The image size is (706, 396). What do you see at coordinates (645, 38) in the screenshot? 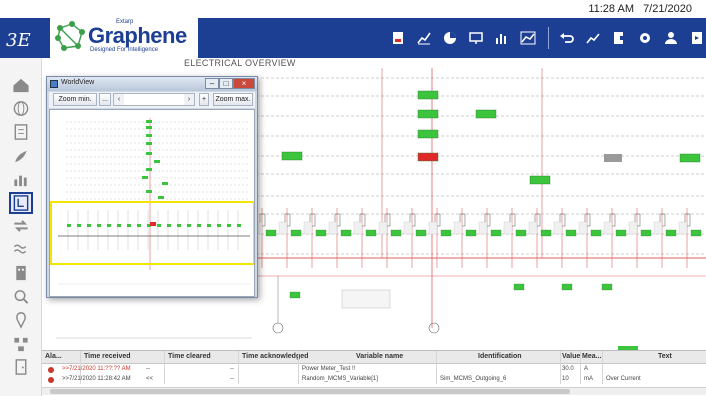
I see `settings-icon` at bounding box center [645, 38].